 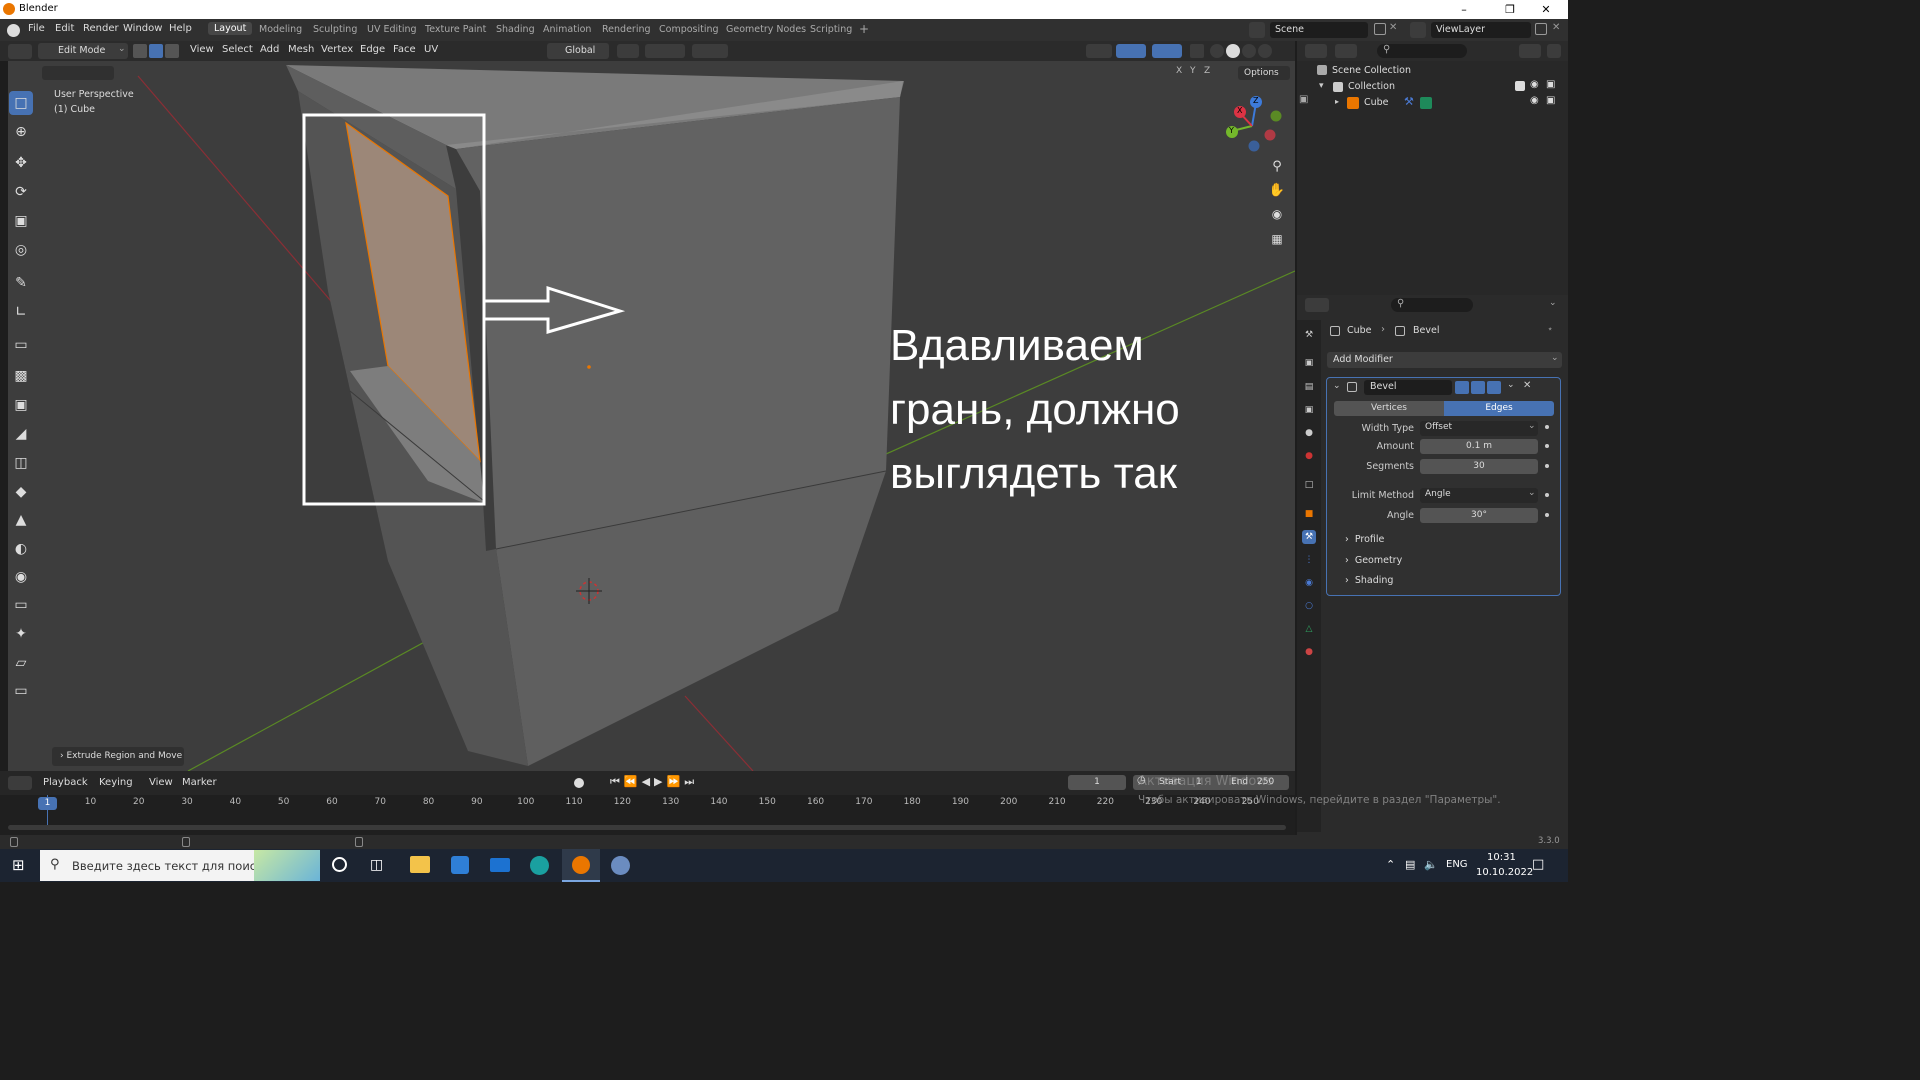 What do you see at coordinates (21, 463) in the screenshot?
I see `loop-cut-tool-icon: ◫` at bounding box center [21, 463].